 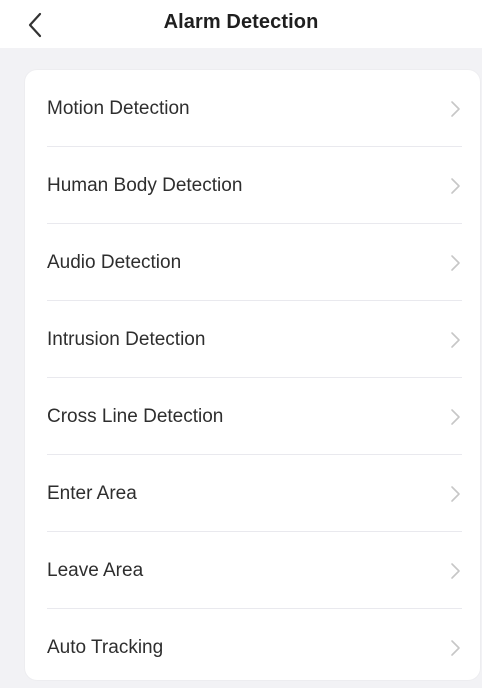 I want to click on list-item-intrusion-detection: Intrusion Detection, so click(x=252, y=339).